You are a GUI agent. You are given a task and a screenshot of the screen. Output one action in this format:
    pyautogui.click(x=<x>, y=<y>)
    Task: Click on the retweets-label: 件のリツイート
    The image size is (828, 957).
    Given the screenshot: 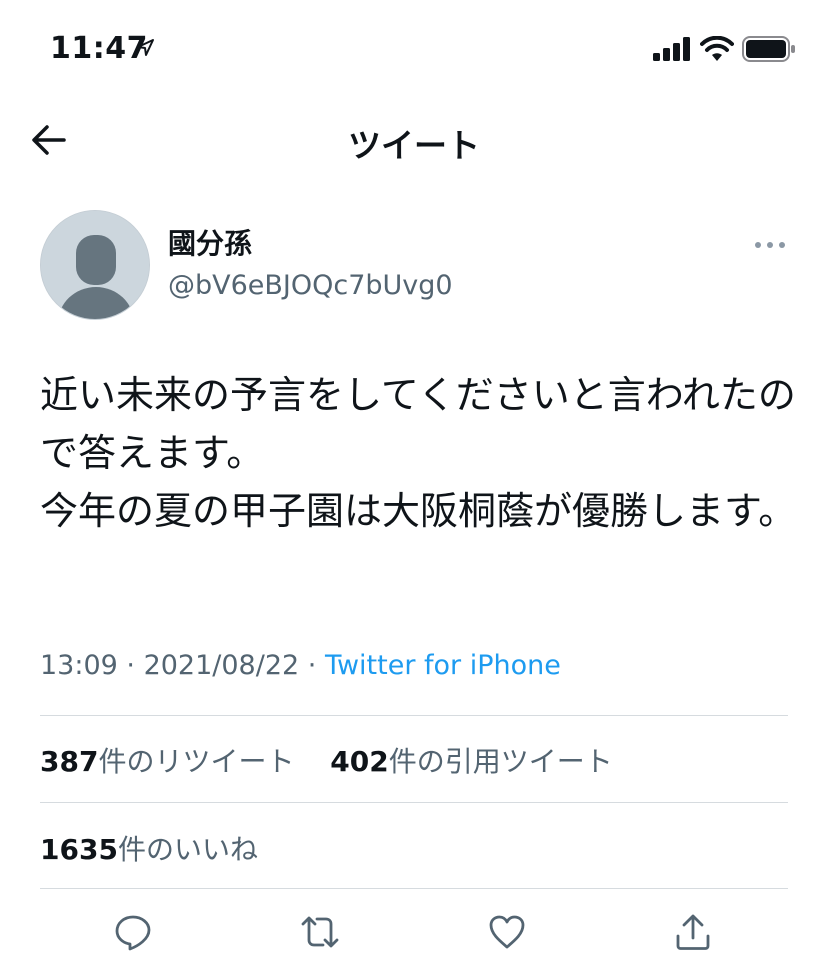 What is the action you would take?
    pyautogui.click(x=196, y=761)
    